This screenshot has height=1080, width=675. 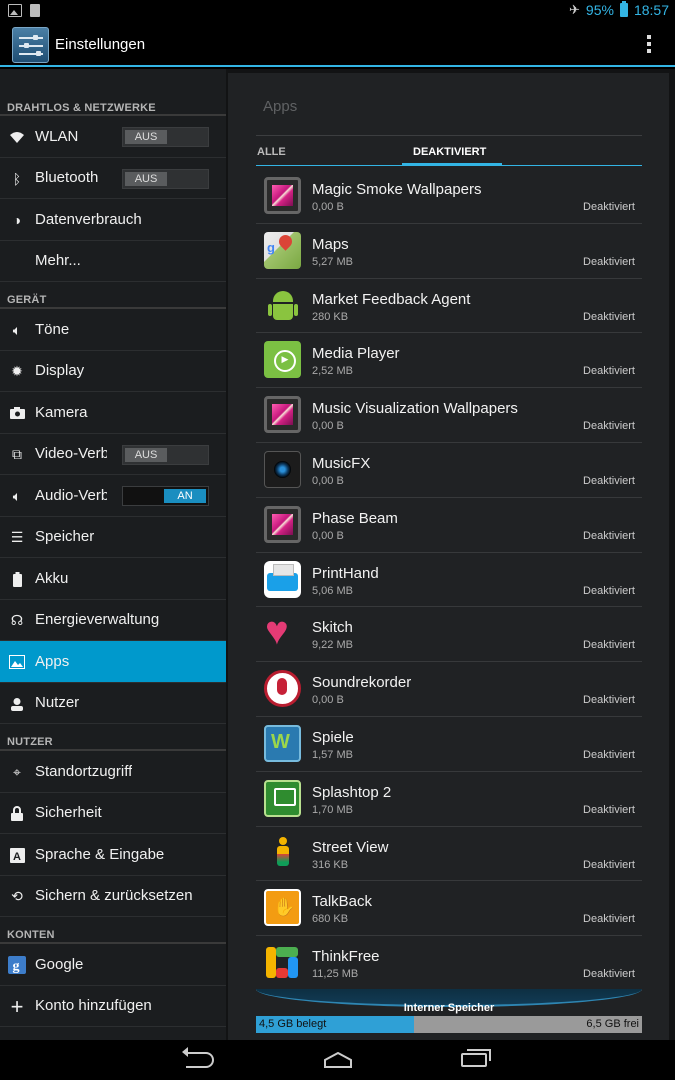 What do you see at coordinates (282, 689) in the screenshot?
I see `microphone-icon` at bounding box center [282, 689].